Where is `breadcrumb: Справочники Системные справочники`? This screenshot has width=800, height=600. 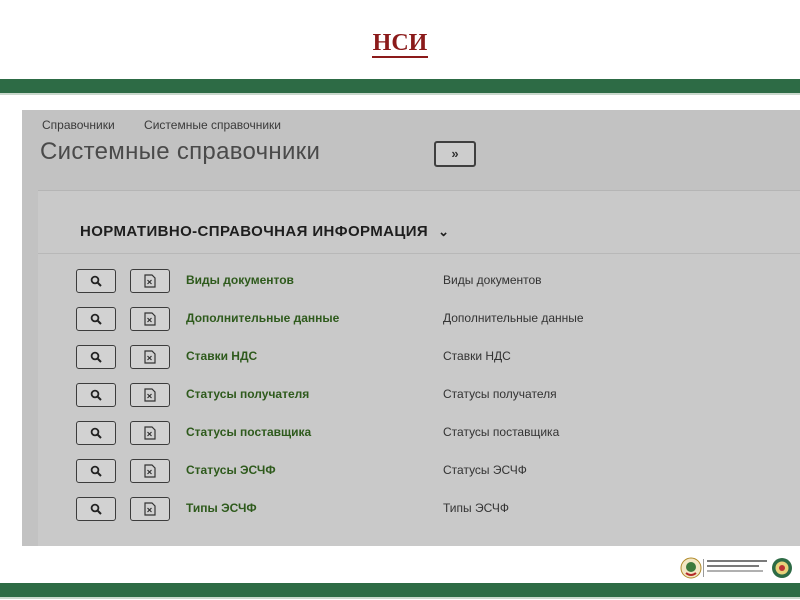 breadcrumb: Справочники Системные справочники is located at coordinates (174, 125).